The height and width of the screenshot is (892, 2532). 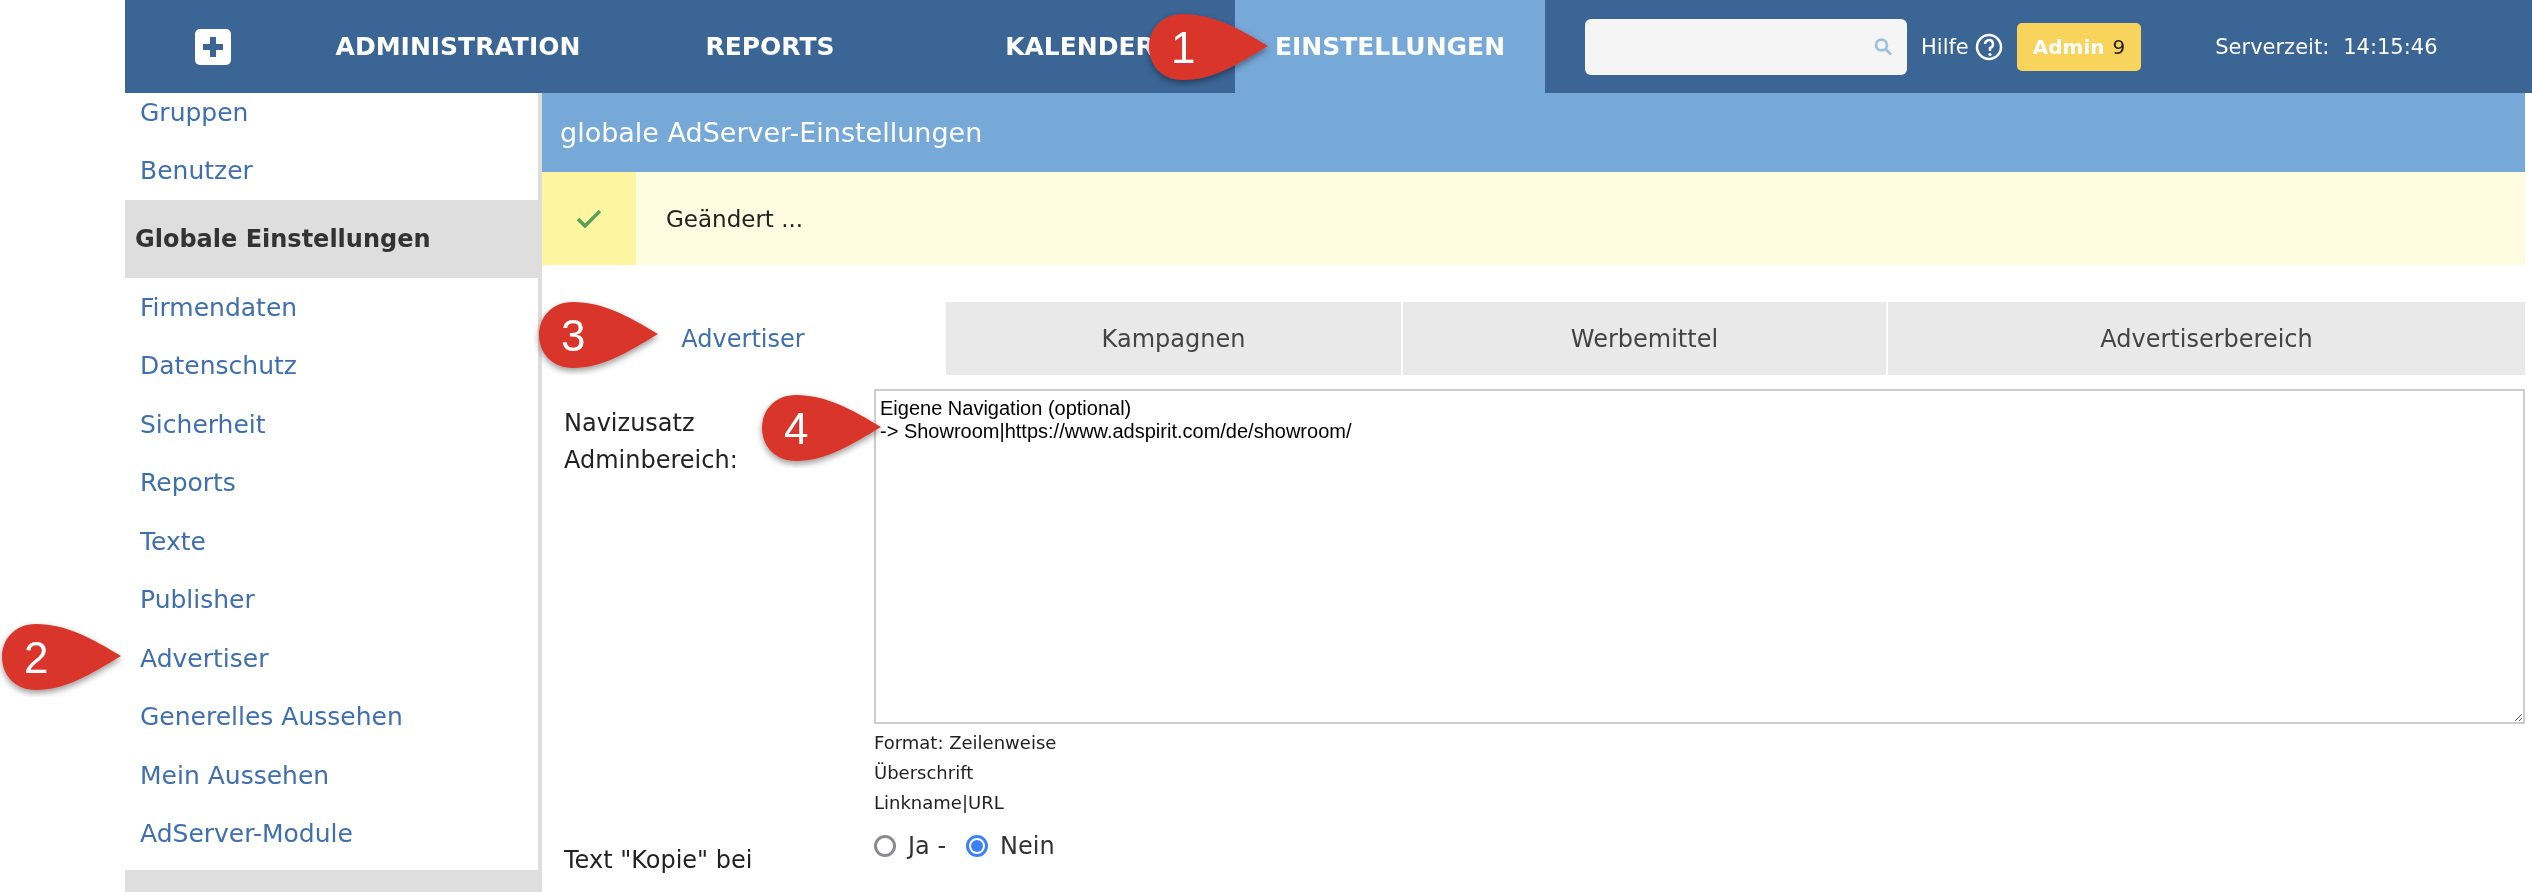 I want to click on sidebar-item: Mein Aussehen, so click(x=331, y=775).